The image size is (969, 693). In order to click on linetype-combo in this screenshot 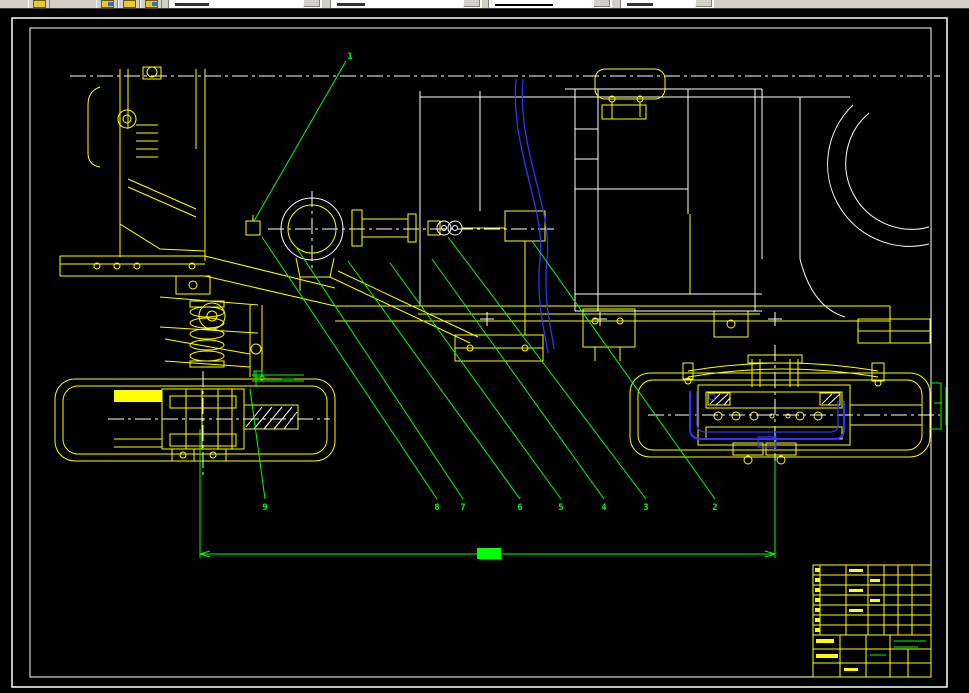, I will do `click(550, 4)`.